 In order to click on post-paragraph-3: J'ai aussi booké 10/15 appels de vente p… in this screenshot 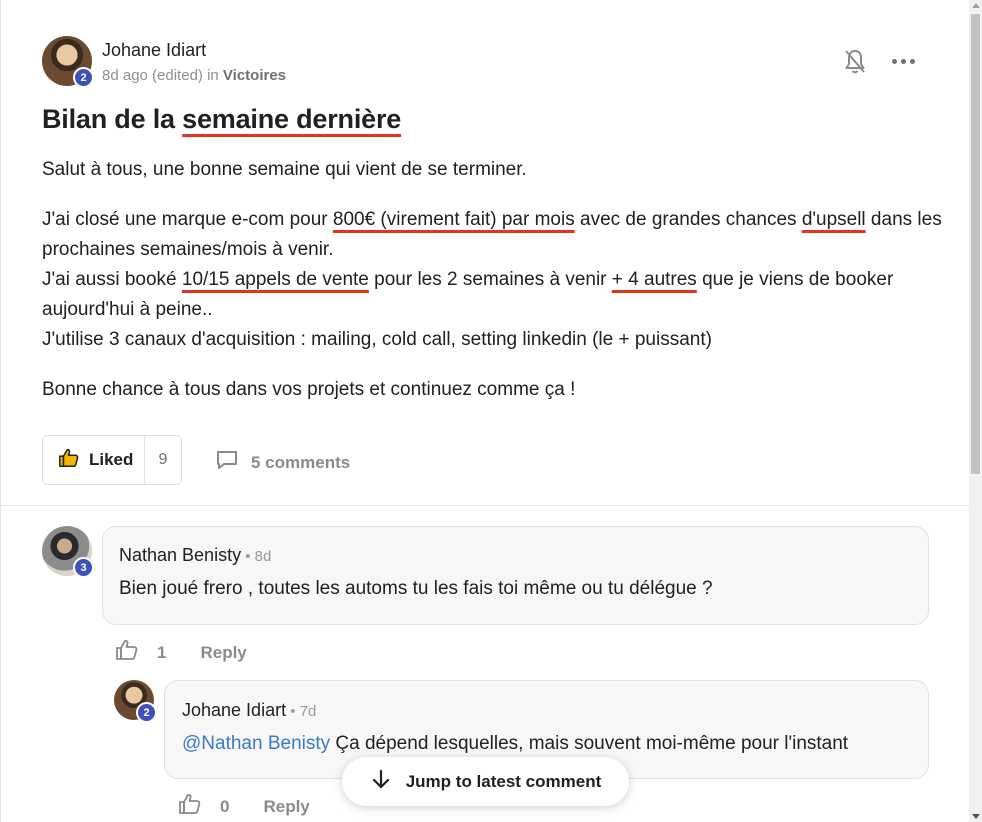, I will do `click(468, 294)`.